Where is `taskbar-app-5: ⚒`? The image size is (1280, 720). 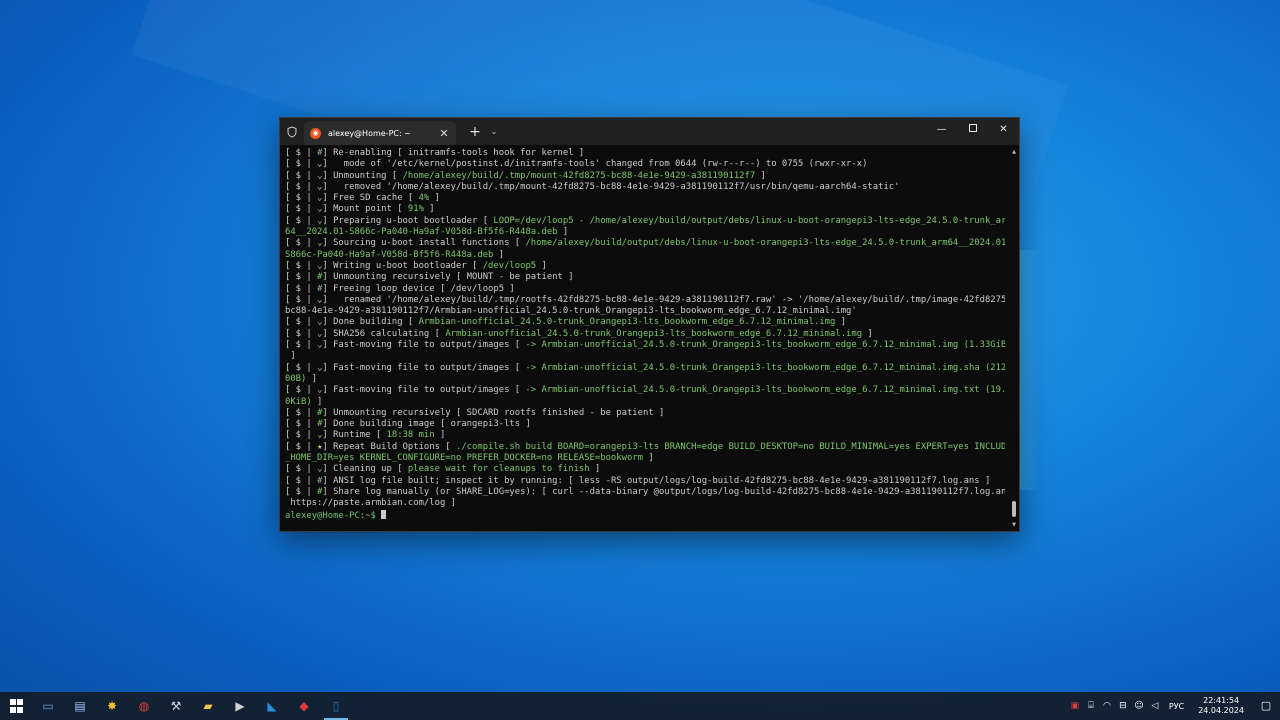 taskbar-app-5: ⚒ is located at coordinates (176, 706).